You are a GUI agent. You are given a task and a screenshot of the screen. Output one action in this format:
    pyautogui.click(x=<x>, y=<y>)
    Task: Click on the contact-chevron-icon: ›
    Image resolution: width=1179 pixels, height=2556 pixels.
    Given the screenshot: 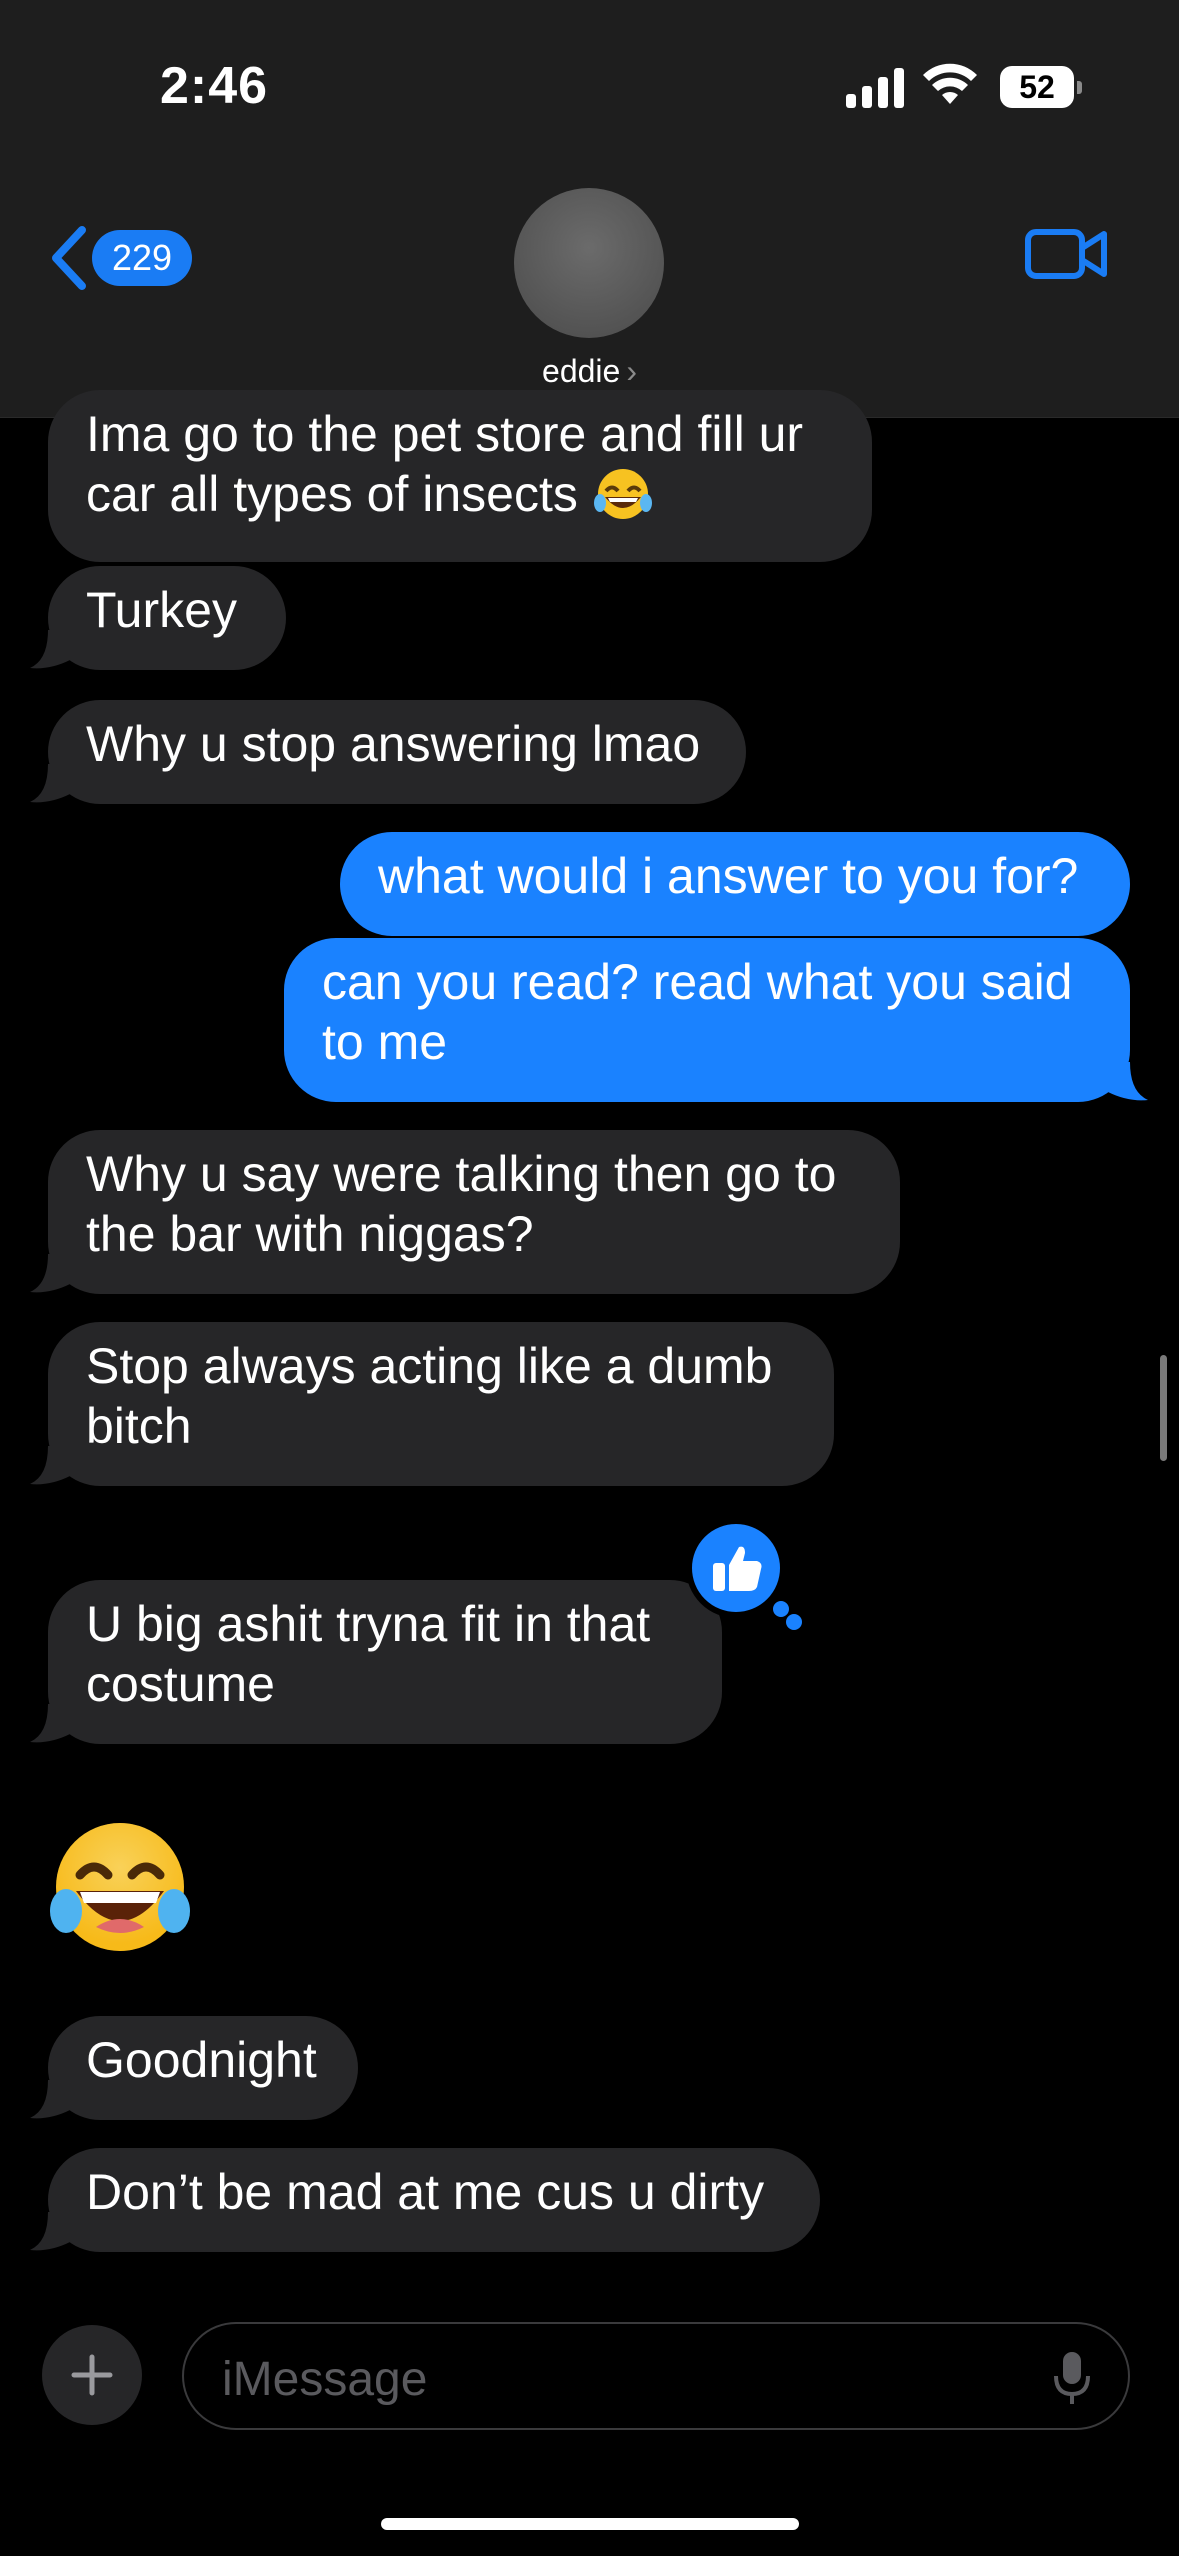 What is the action you would take?
    pyautogui.click(x=631, y=371)
    